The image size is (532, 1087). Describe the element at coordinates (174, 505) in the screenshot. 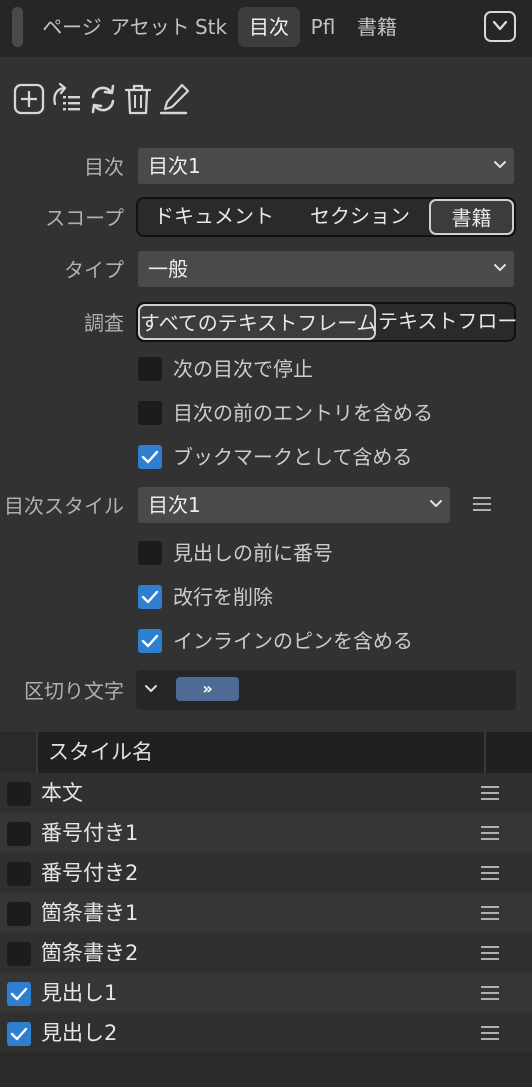

I see `toc-style-select-value: 目次1` at that location.